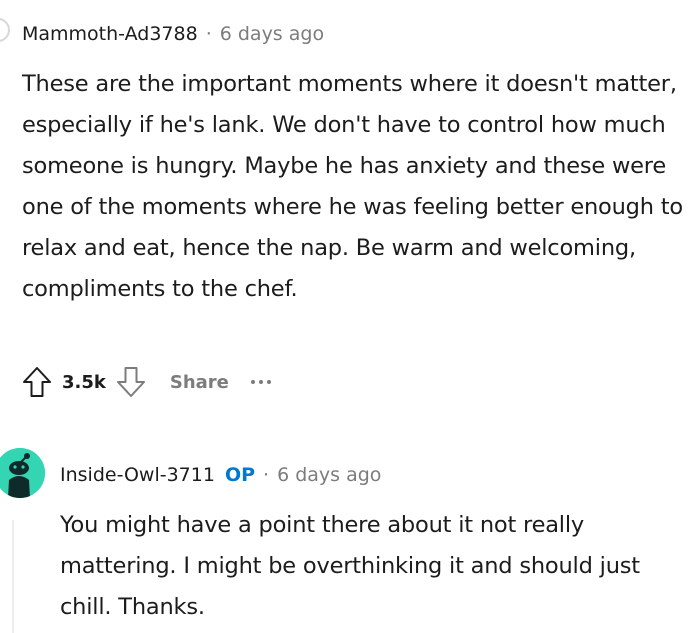 The width and height of the screenshot is (700, 633). What do you see at coordinates (13, 576) in the screenshot?
I see `thread-line` at bounding box center [13, 576].